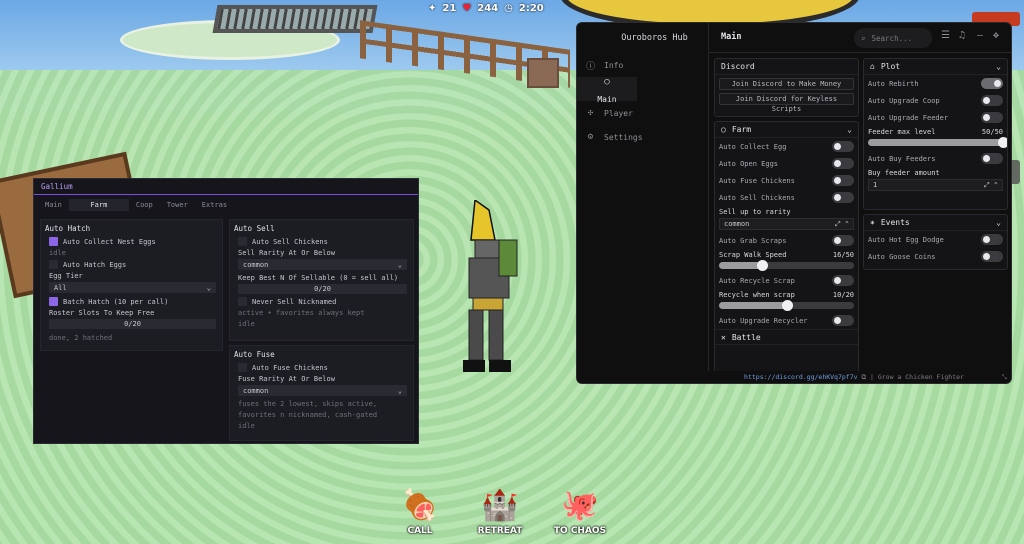  What do you see at coordinates (935, 67) in the screenshot?
I see `plot-header: ⌂ Plot ⌄` at bounding box center [935, 67].